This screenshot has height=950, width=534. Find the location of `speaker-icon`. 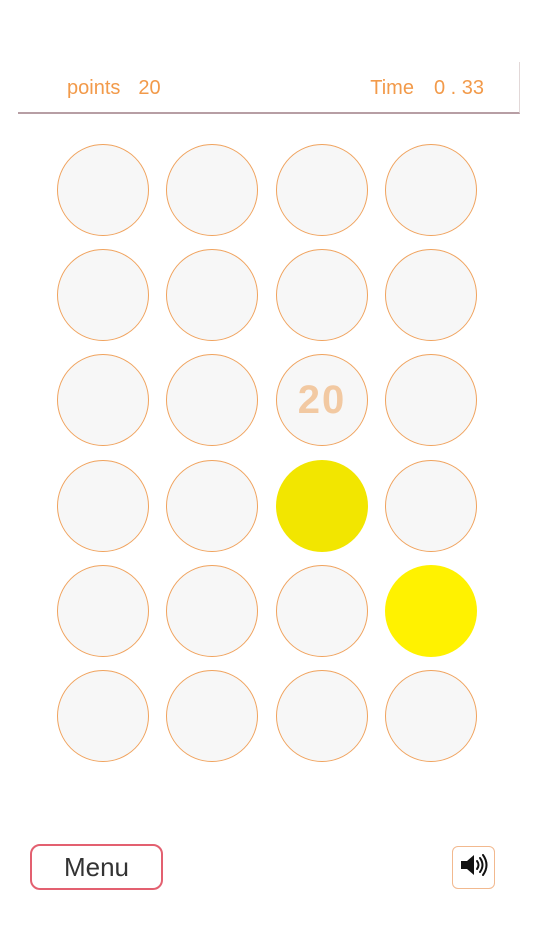

speaker-icon is located at coordinates (474, 867).